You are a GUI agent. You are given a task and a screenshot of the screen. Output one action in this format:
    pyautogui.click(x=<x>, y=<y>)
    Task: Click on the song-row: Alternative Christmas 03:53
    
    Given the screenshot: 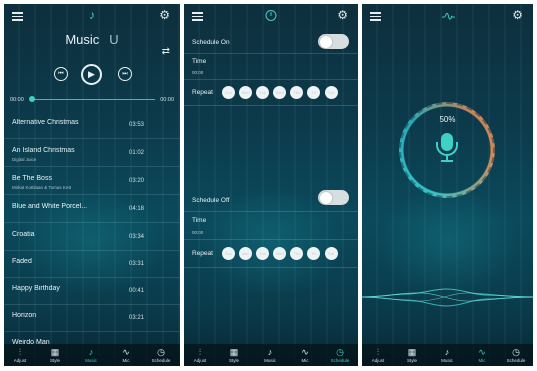 What is the action you would take?
    pyautogui.click(x=92, y=125)
    